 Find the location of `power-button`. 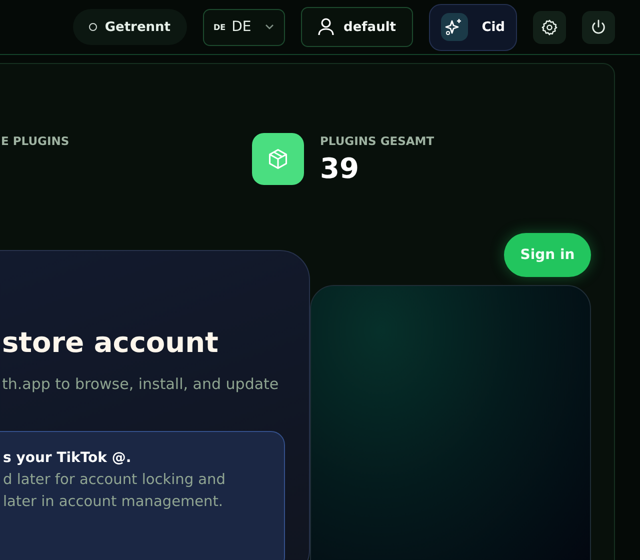

power-button is located at coordinates (598, 27).